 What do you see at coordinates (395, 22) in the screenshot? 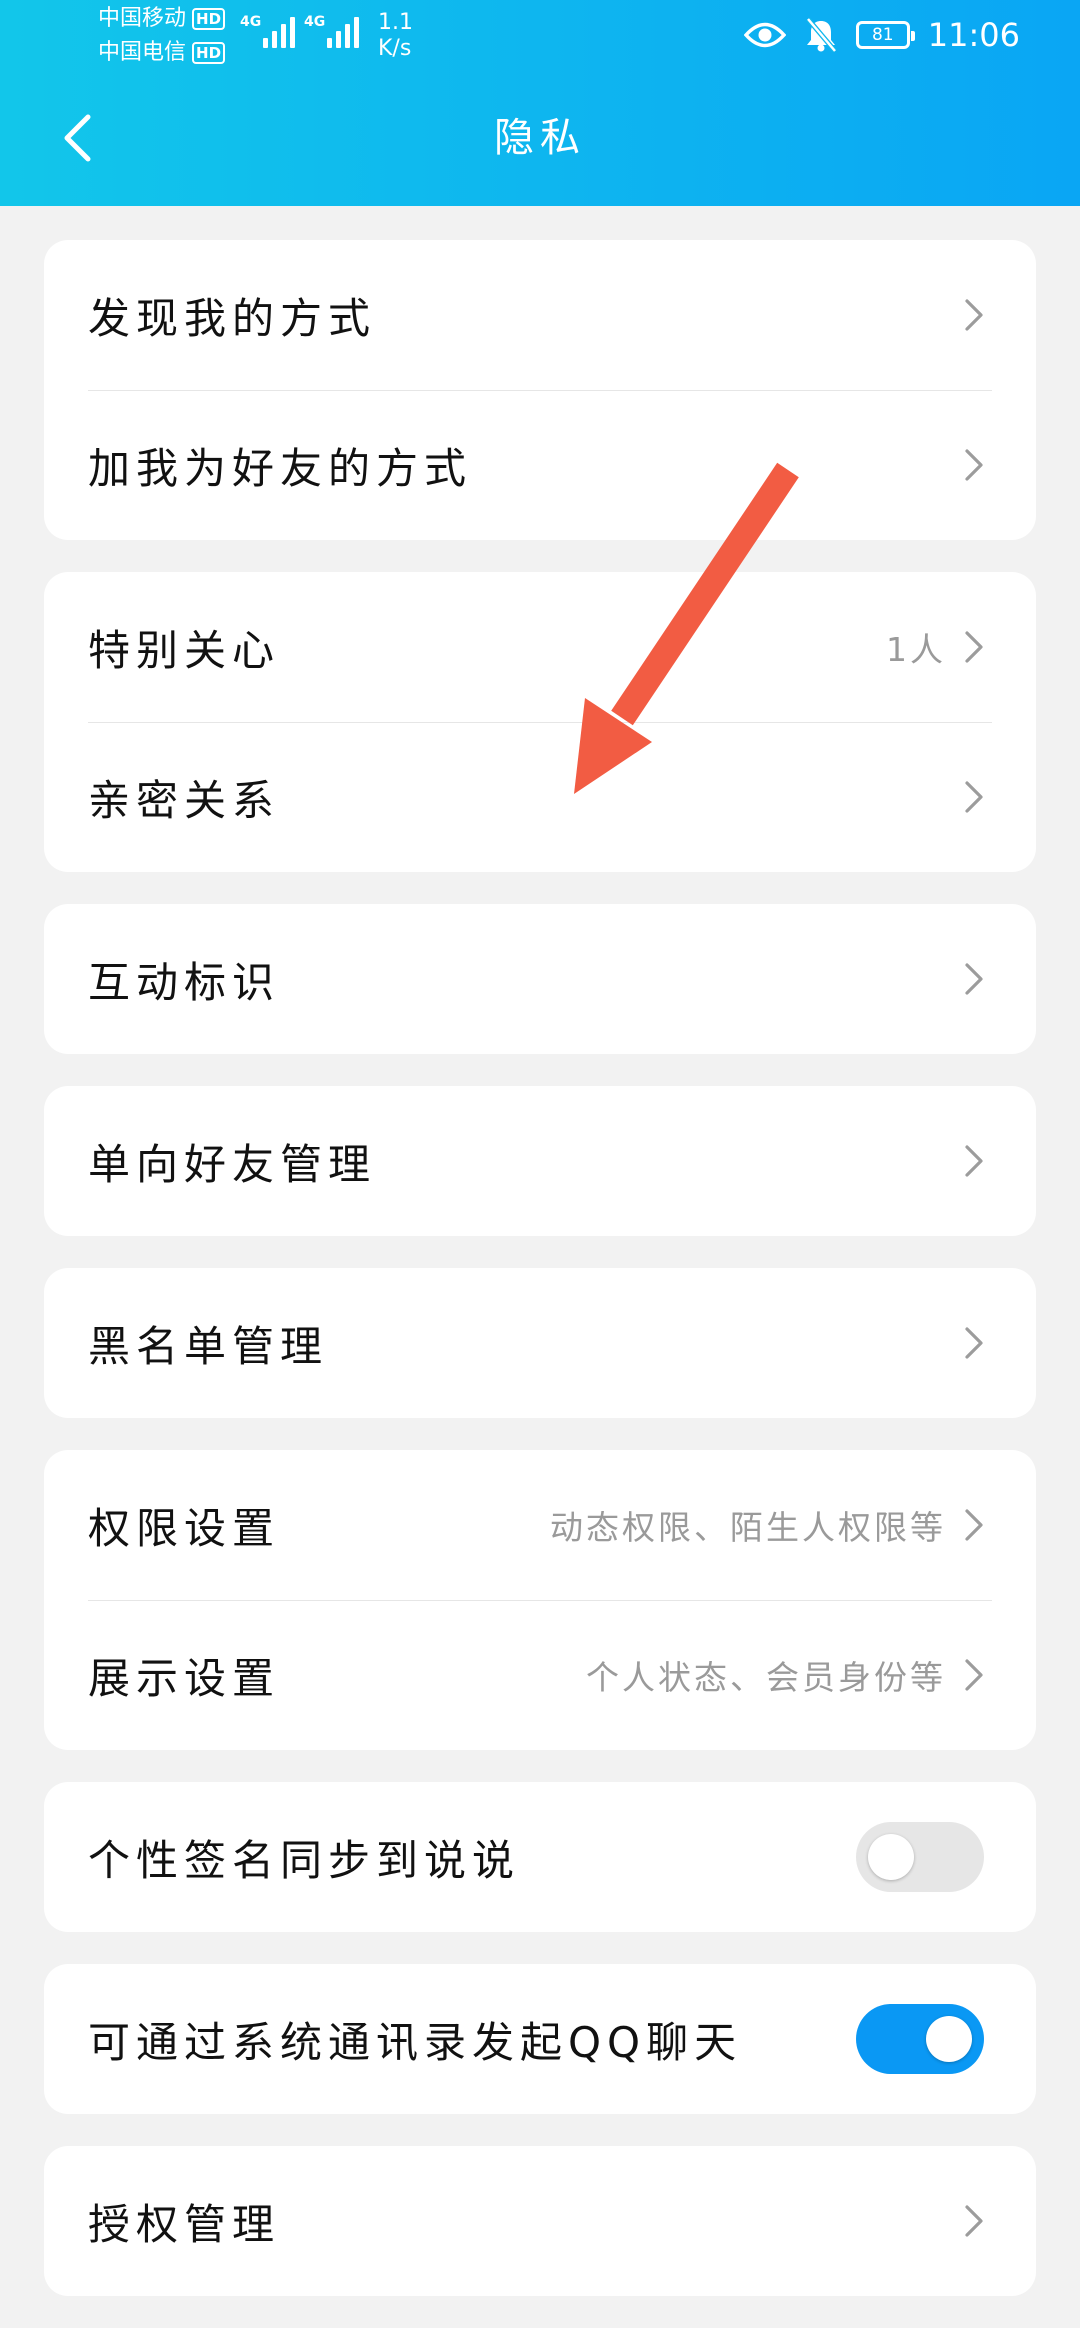
I see `net-speed-value: 1.1` at bounding box center [395, 22].